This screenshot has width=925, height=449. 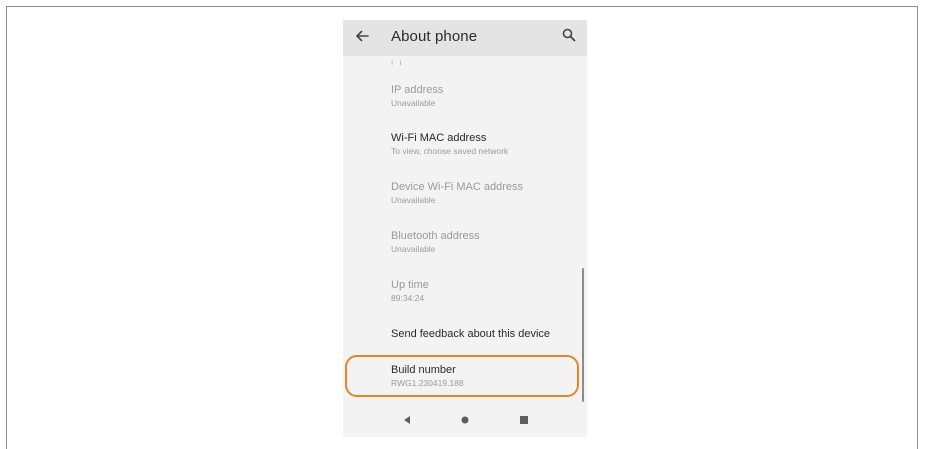 What do you see at coordinates (569, 35) in the screenshot?
I see `search-icon` at bounding box center [569, 35].